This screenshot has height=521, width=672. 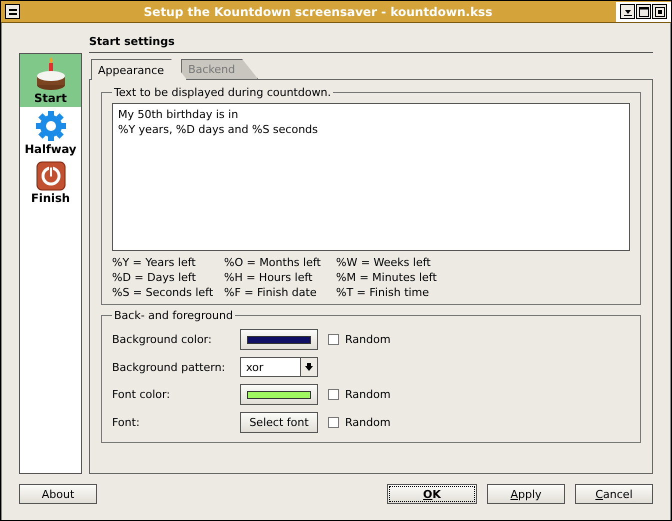 I want to click on legend-text: %O = Months left, so click(x=273, y=262).